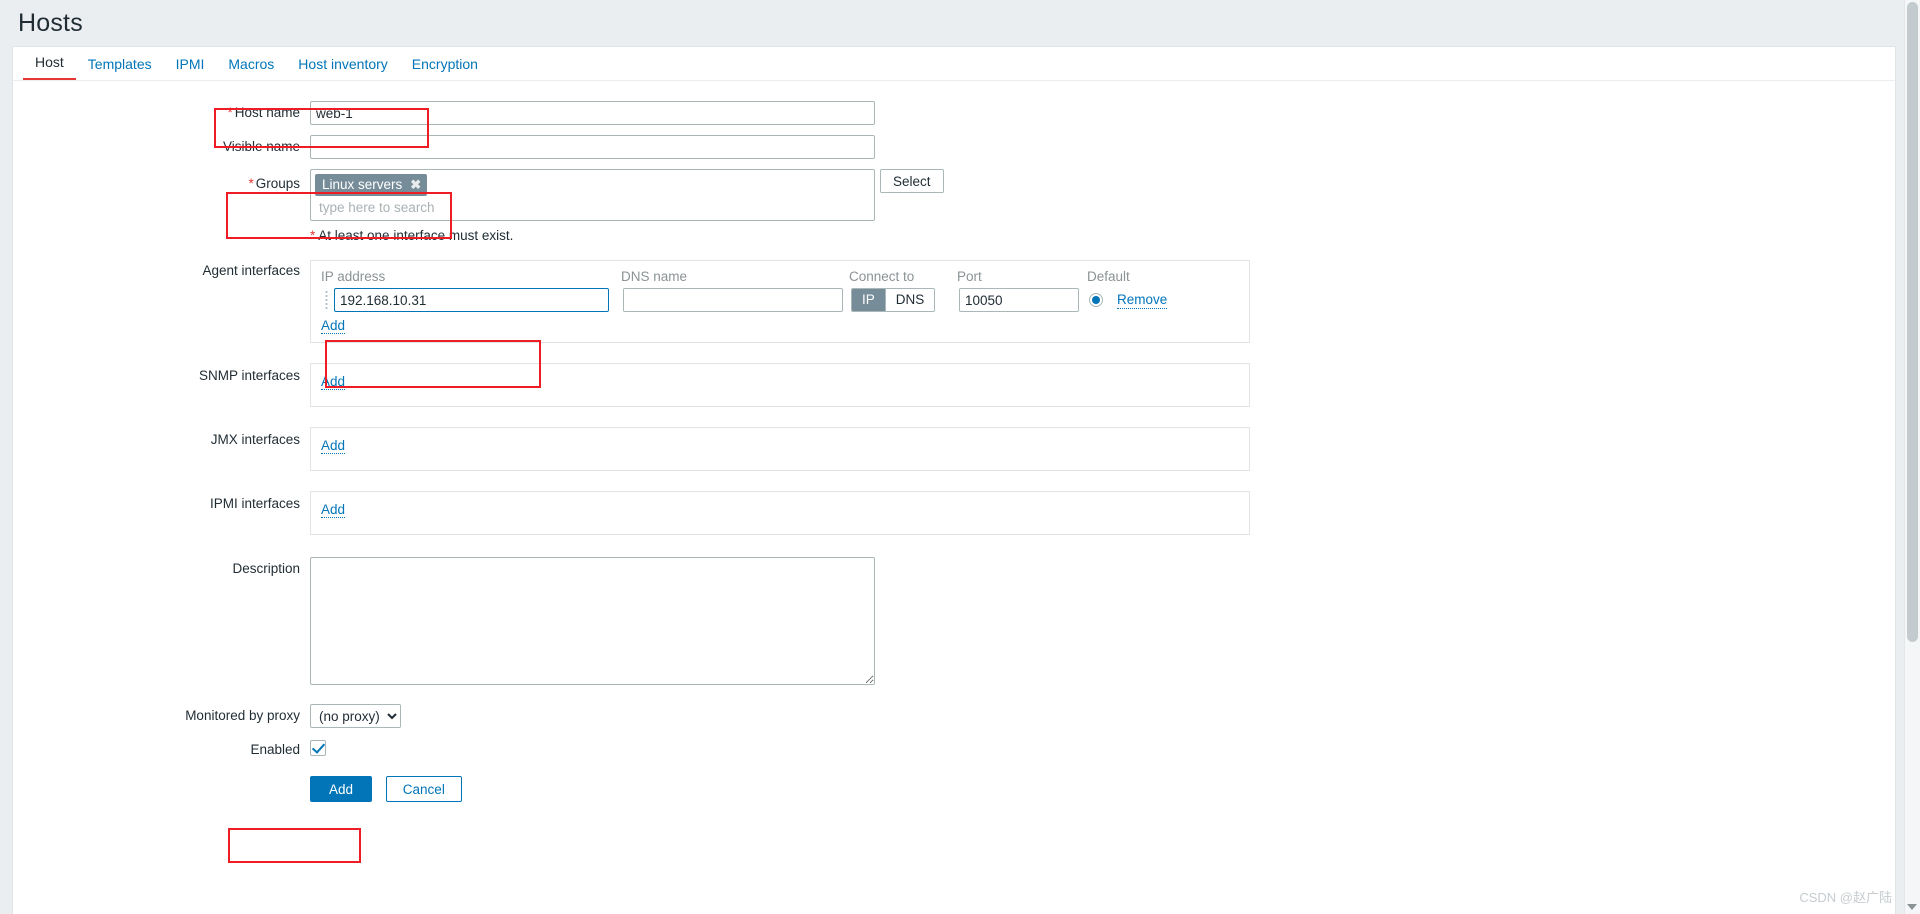 This screenshot has width=1920, height=914. I want to click on label-ipmi-interfaces: IPMI interfaces, so click(254, 503).